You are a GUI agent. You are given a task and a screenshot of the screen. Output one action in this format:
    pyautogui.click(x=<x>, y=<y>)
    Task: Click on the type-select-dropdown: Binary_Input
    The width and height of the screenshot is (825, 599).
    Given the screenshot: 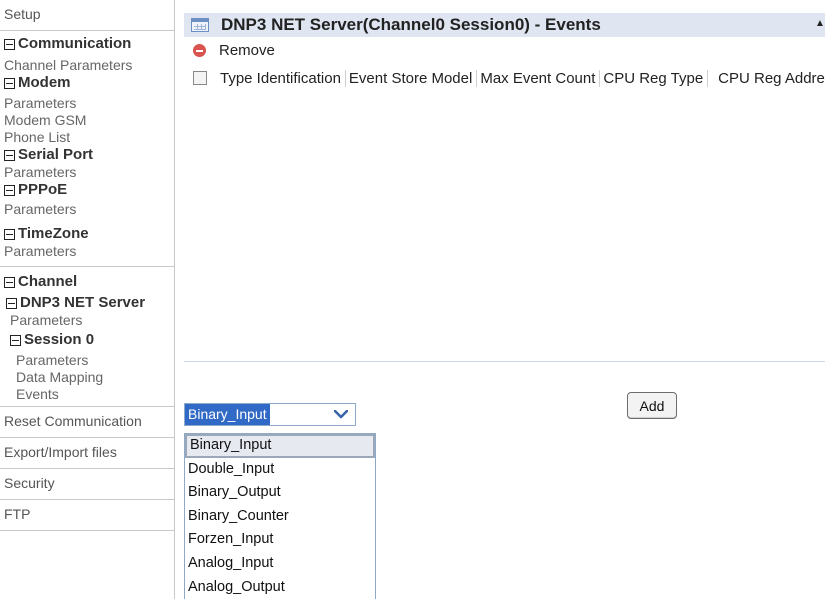 What is the action you would take?
    pyautogui.click(x=270, y=414)
    